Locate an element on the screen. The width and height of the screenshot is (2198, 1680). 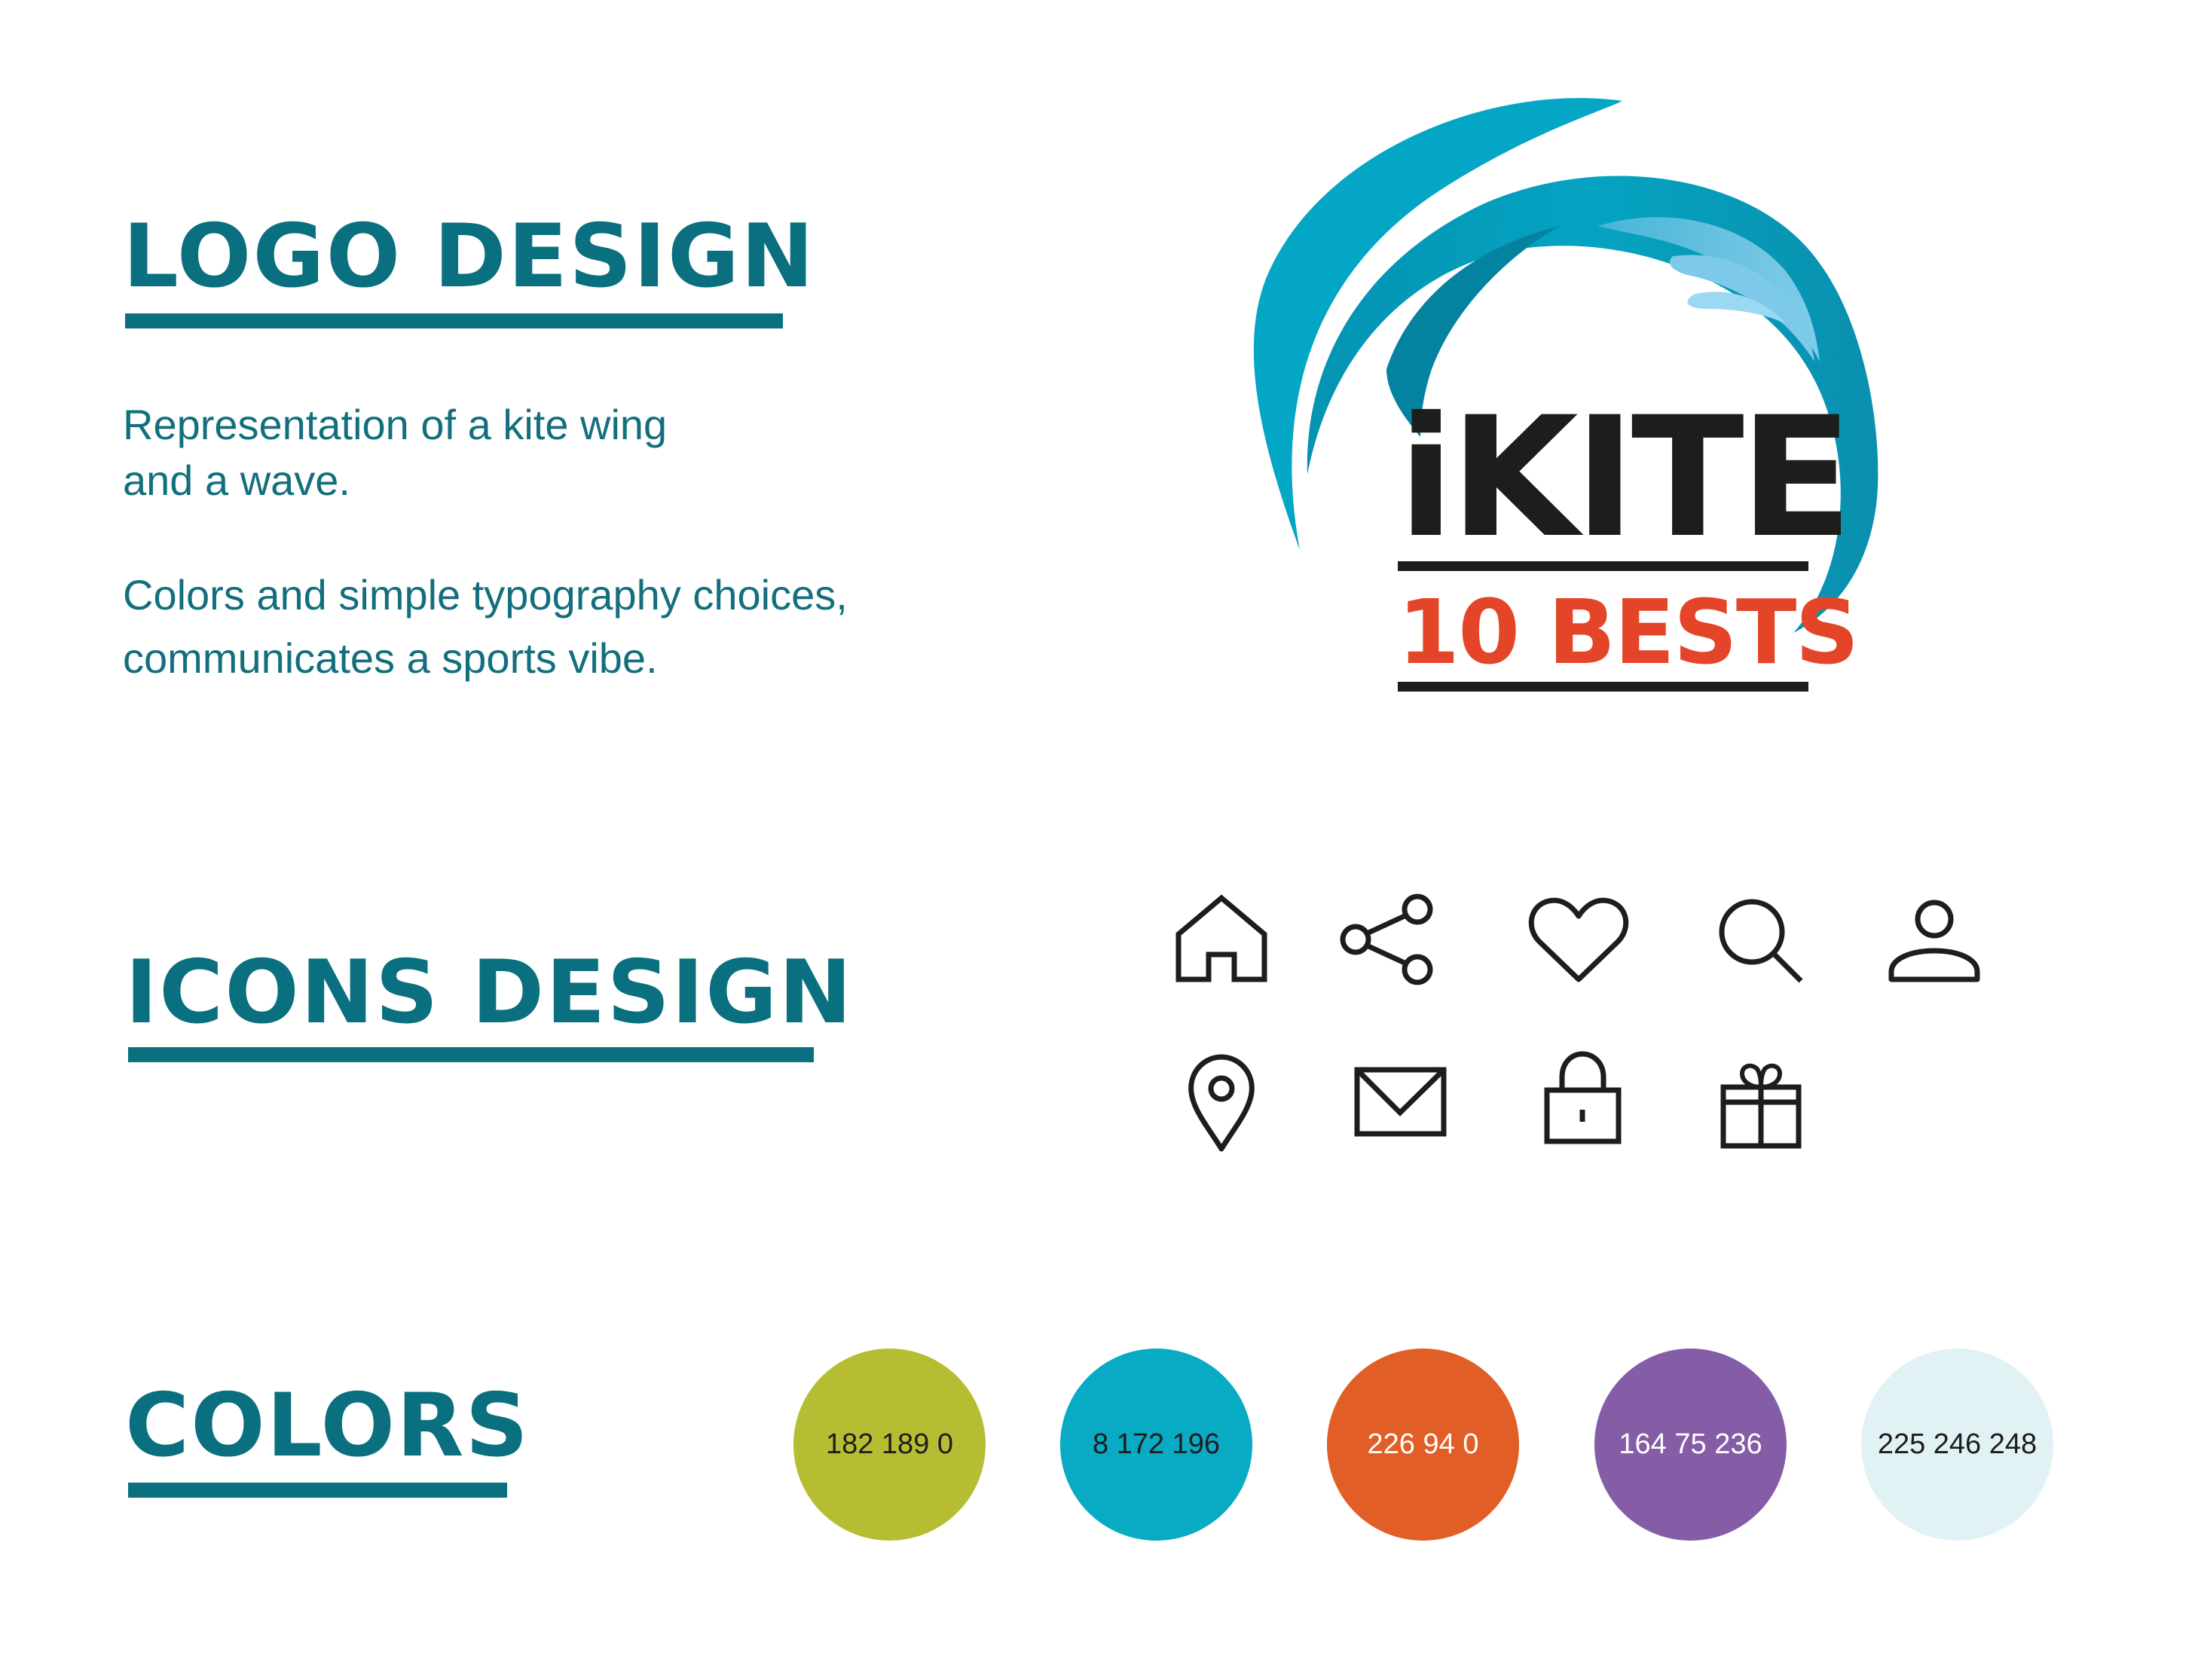
logo-description-line: Colors and simple typography choices, is located at coordinates (485, 595).